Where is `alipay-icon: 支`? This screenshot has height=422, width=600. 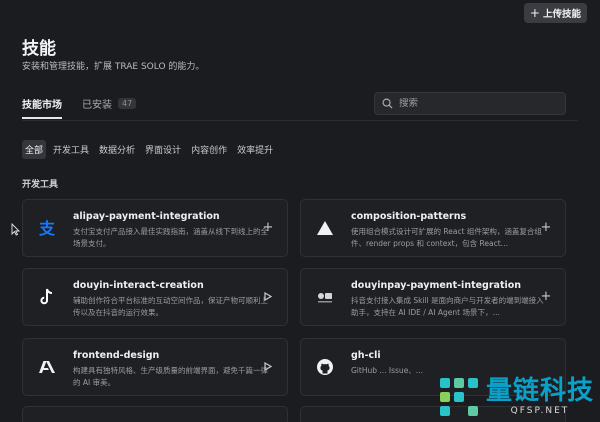 alipay-icon: 支 is located at coordinates (47, 228).